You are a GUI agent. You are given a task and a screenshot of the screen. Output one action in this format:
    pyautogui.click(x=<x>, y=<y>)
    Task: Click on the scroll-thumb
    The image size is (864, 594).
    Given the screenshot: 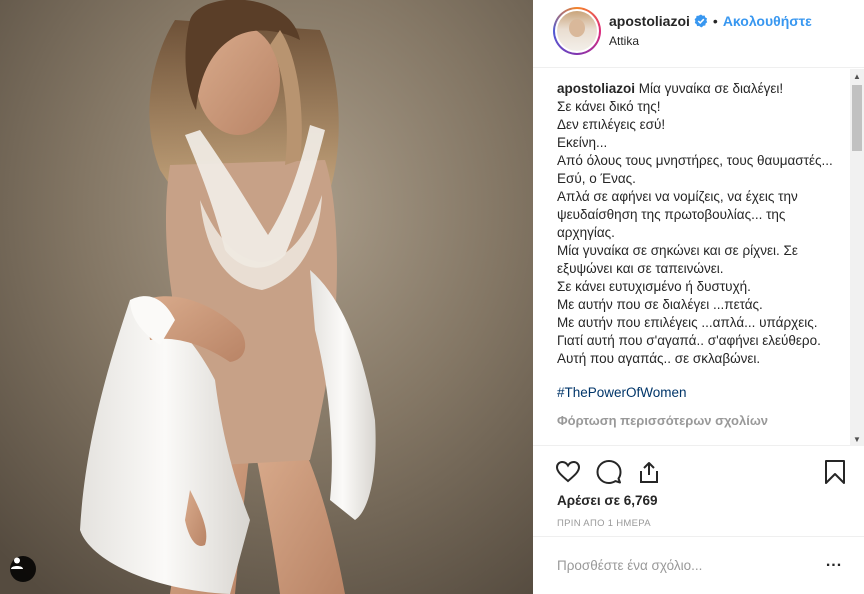 What is the action you would take?
    pyautogui.click(x=857, y=118)
    